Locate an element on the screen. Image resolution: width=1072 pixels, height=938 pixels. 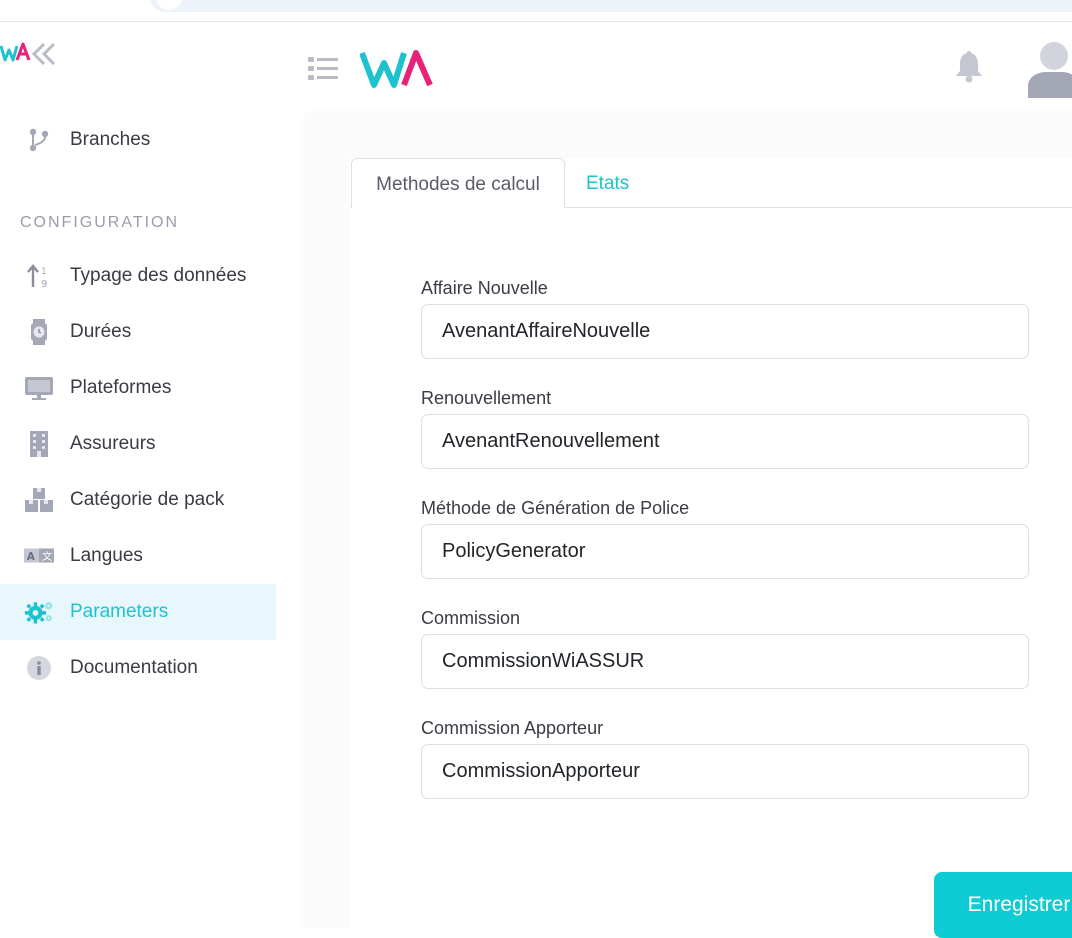
field-affaire-nouvelle: Affaire Nouvelle AvenantAffaireNouvelle is located at coordinates (725, 317).